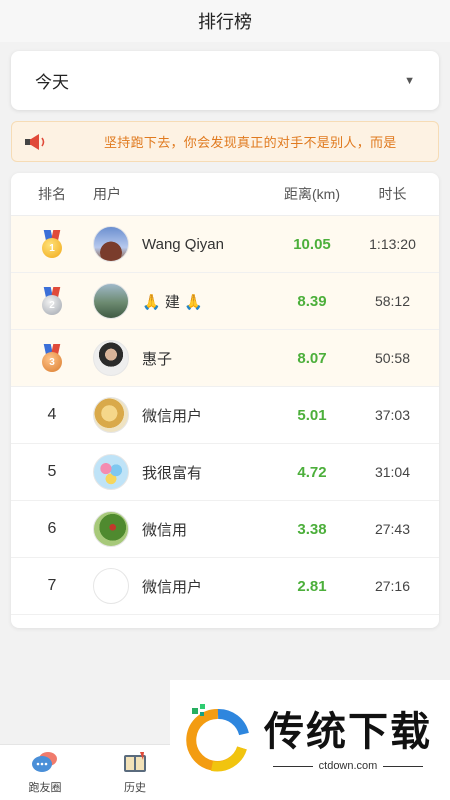 The width and height of the screenshot is (450, 800). Describe the element at coordinates (225, 194) in the screenshot. I see `table-header: 排名 用户 距离(km) 时长` at that location.